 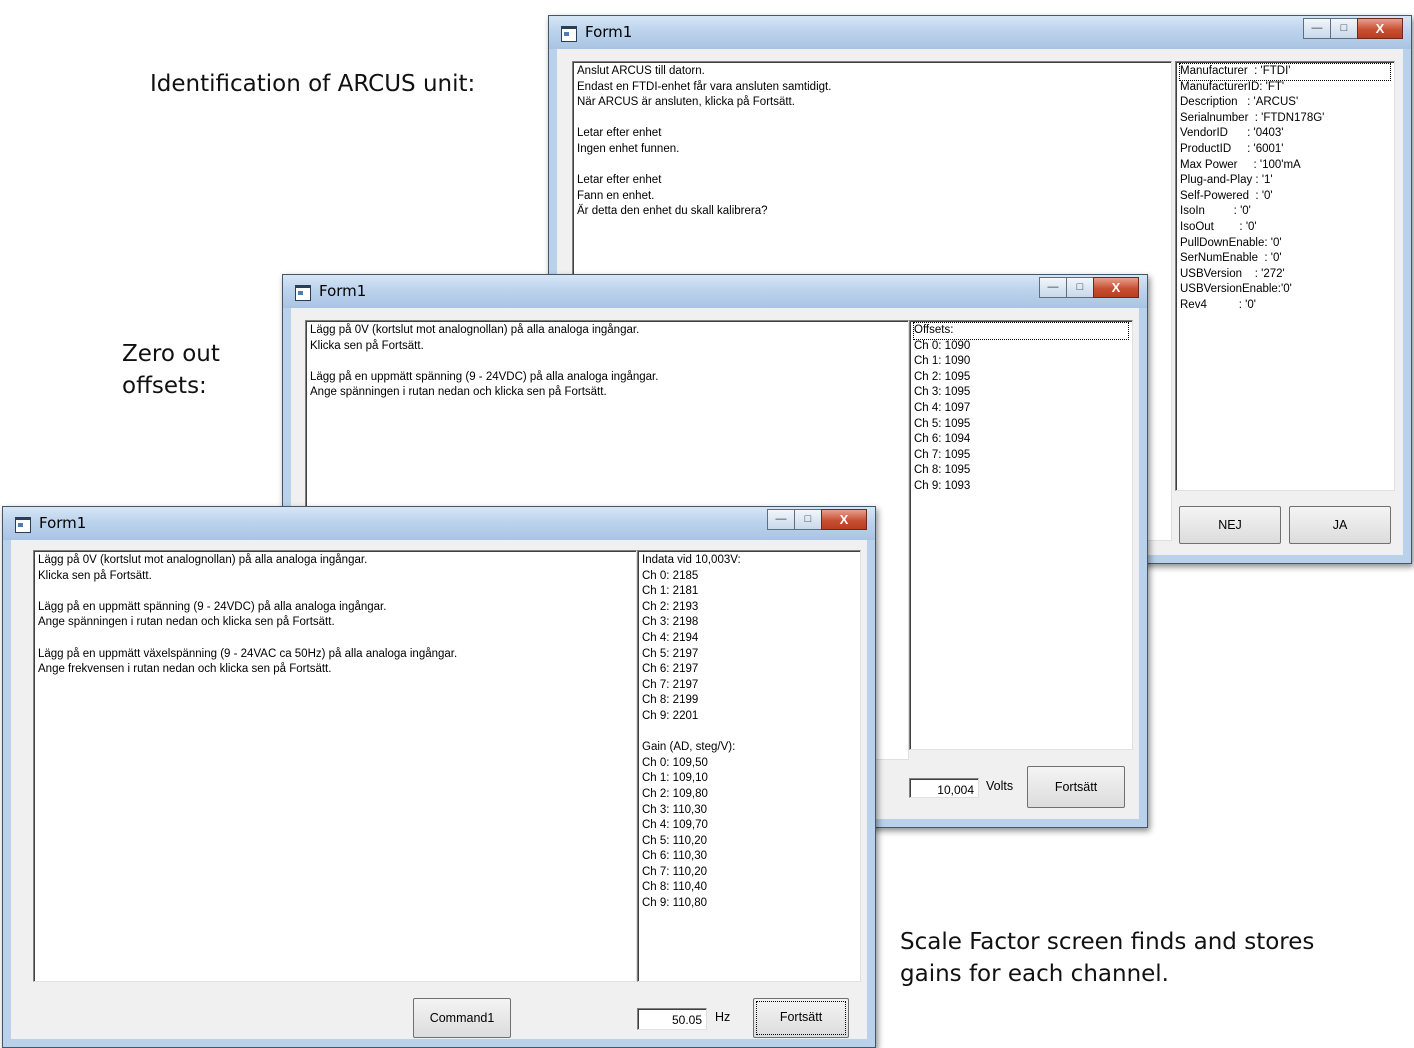 What do you see at coordinates (675, 840) in the screenshot?
I see `text-line: Ch 5: 110,20` at bounding box center [675, 840].